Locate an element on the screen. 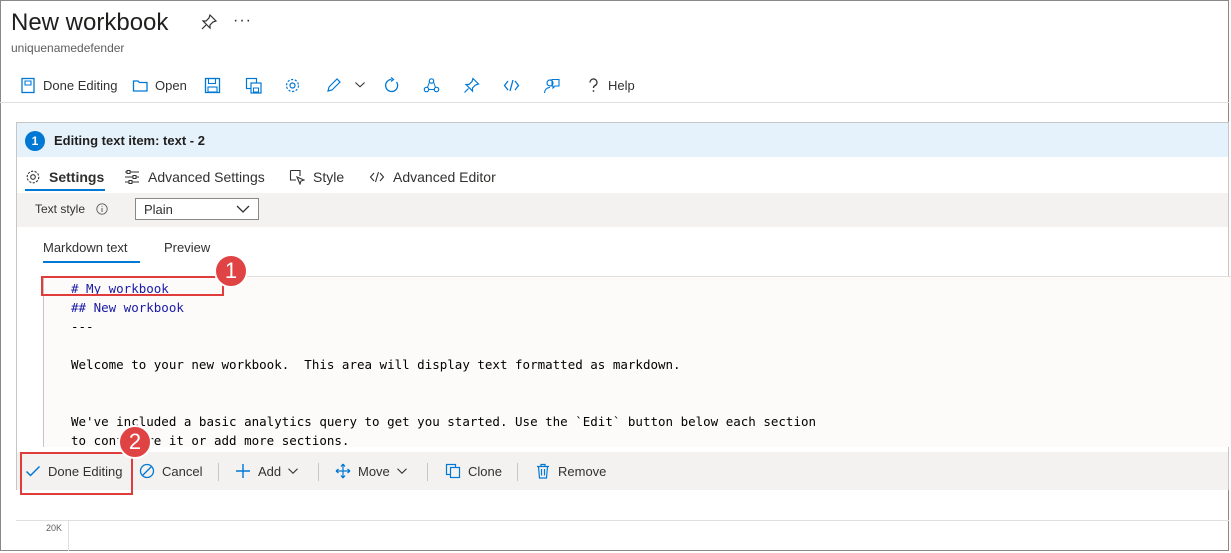  cancel-button: Cancel is located at coordinates (170, 471).